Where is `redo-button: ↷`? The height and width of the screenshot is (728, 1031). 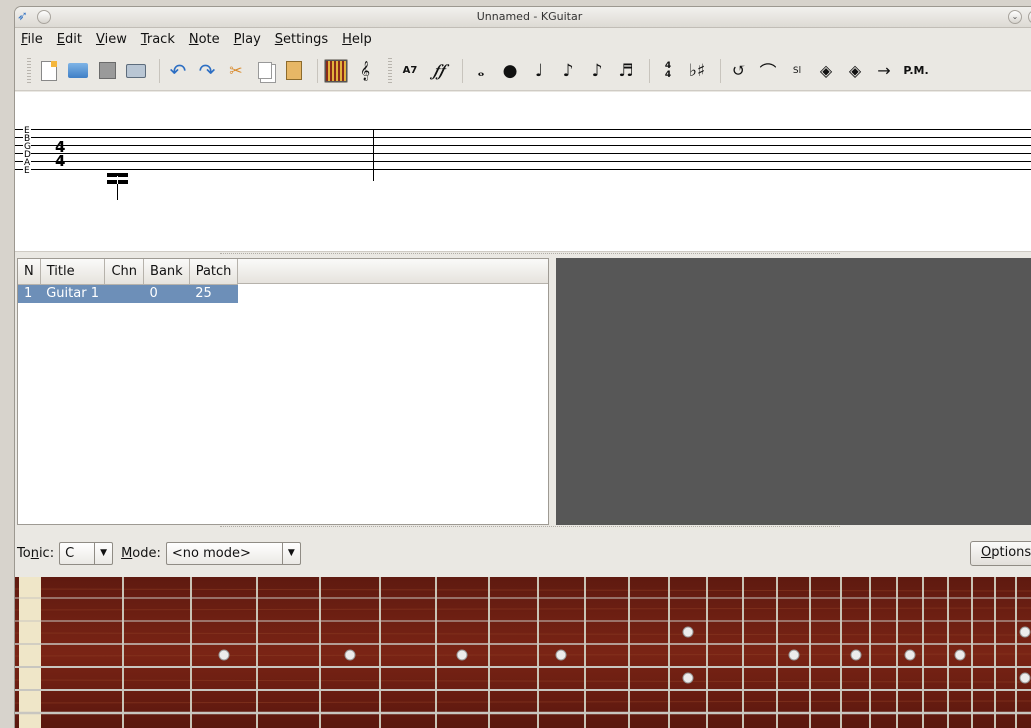
redo-button: ↷ is located at coordinates (207, 71).